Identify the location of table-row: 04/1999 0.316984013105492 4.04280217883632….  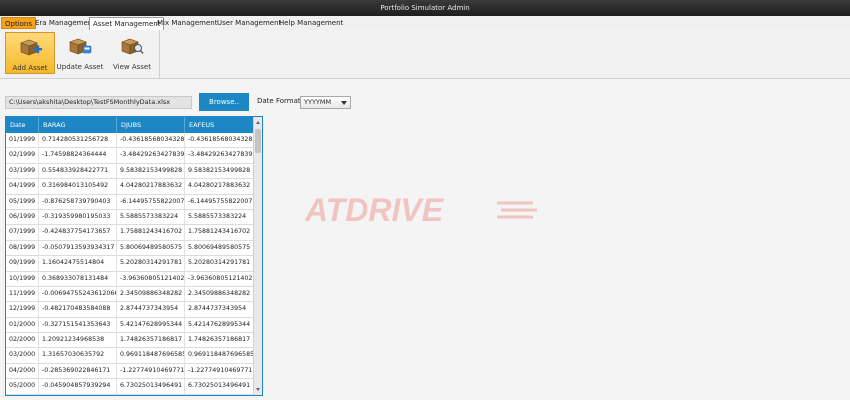
(130, 187).